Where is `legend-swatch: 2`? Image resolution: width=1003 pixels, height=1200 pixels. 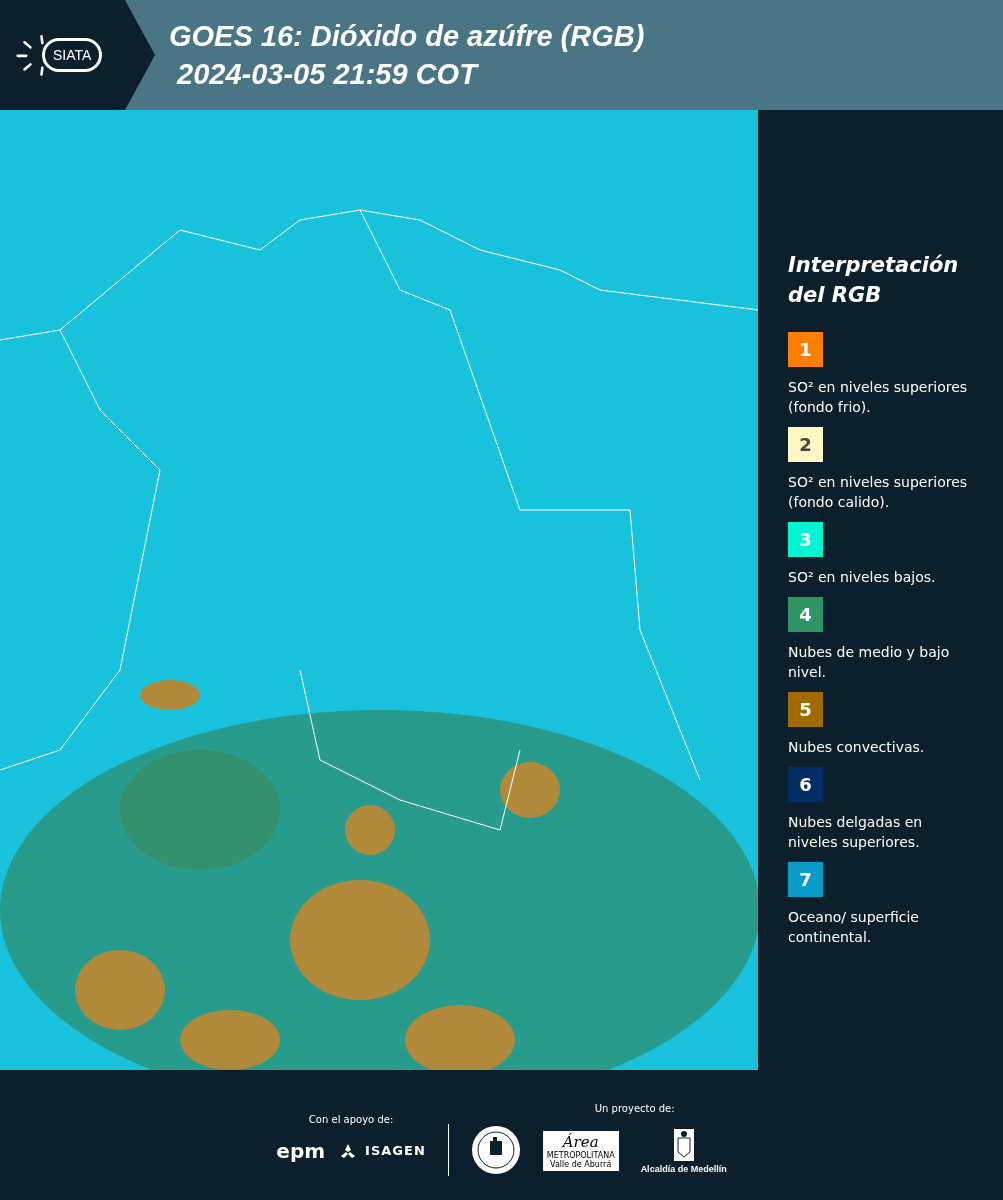 legend-swatch: 2 is located at coordinates (805, 444).